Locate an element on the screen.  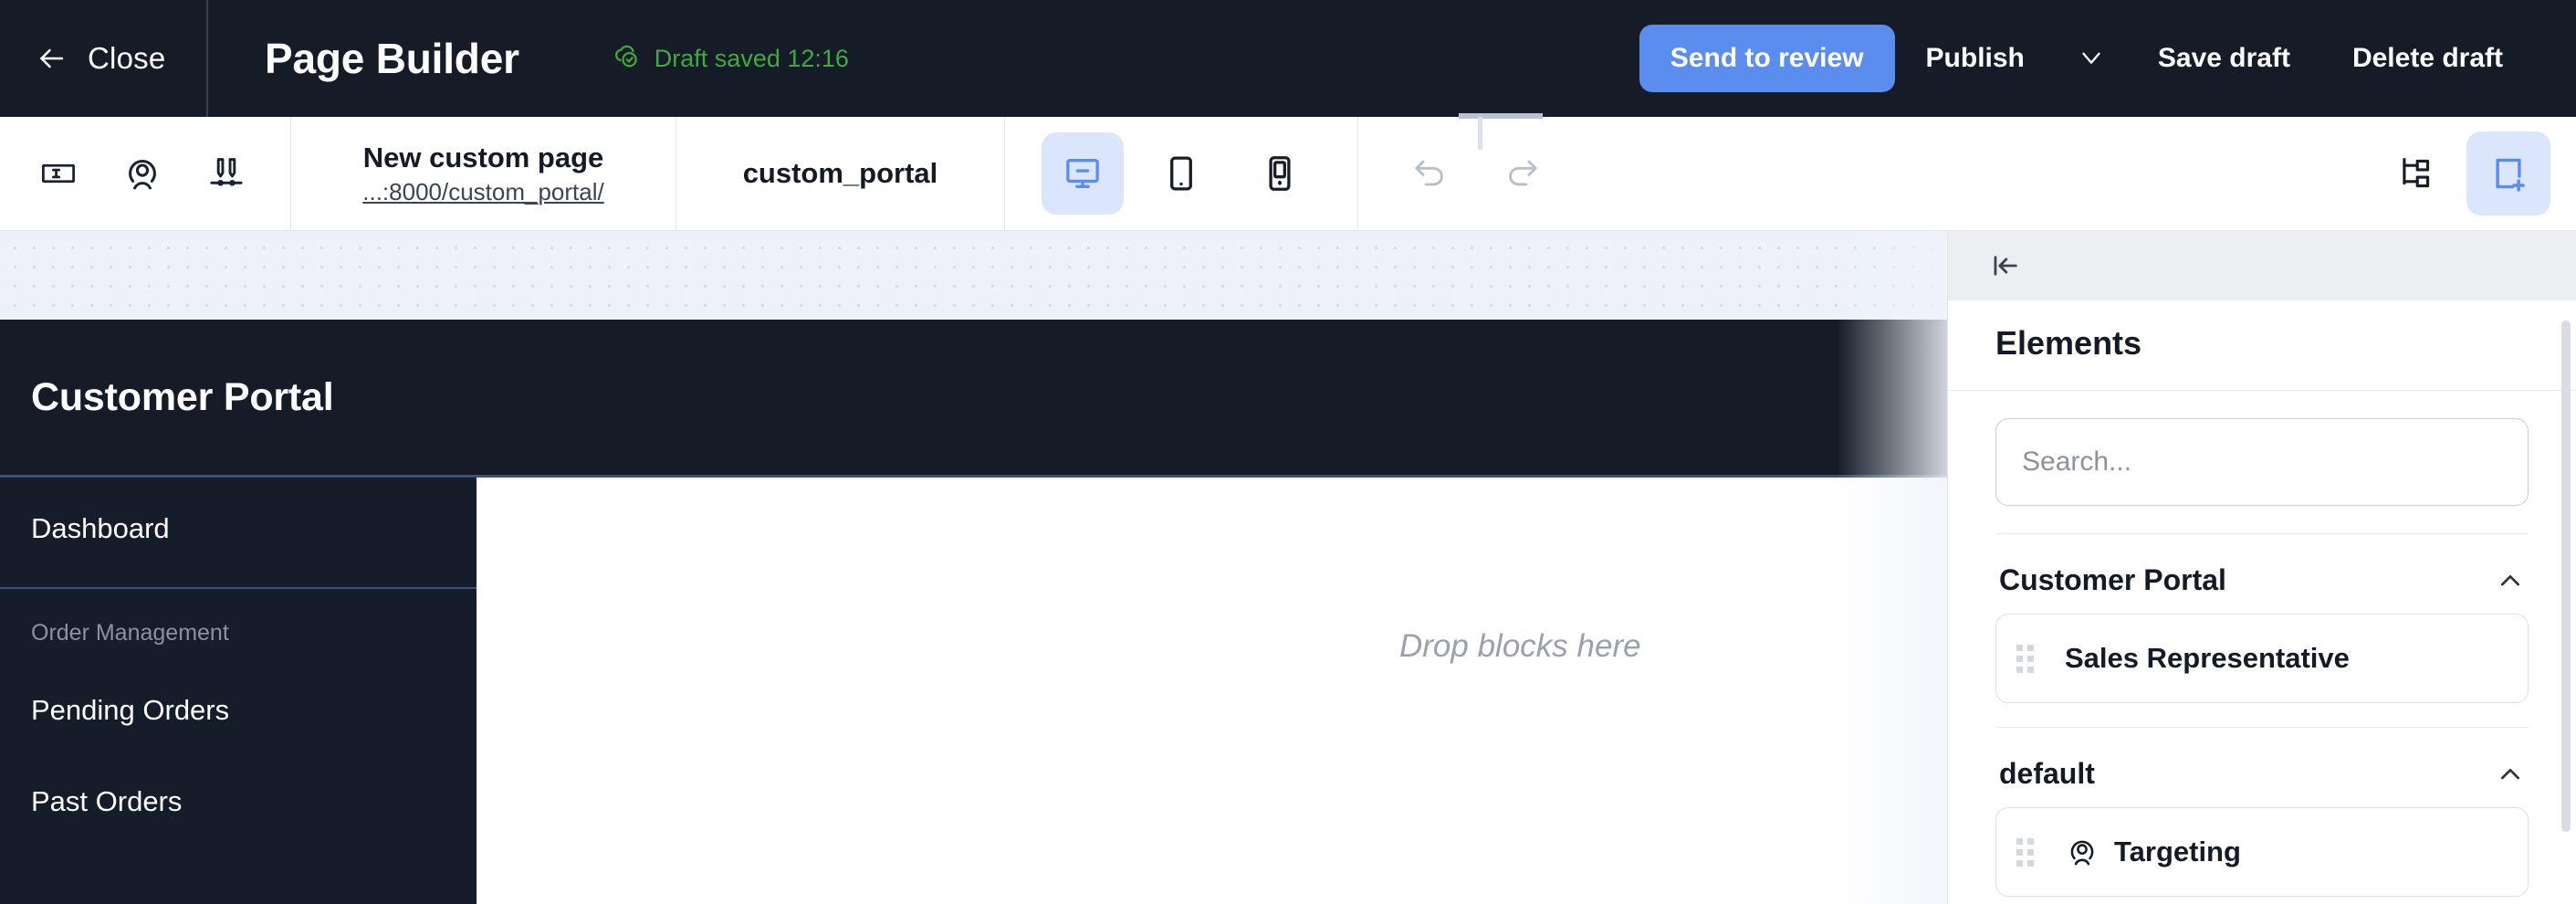
draft-status-label: Draft saved 12:16 is located at coordinates (751, 58).